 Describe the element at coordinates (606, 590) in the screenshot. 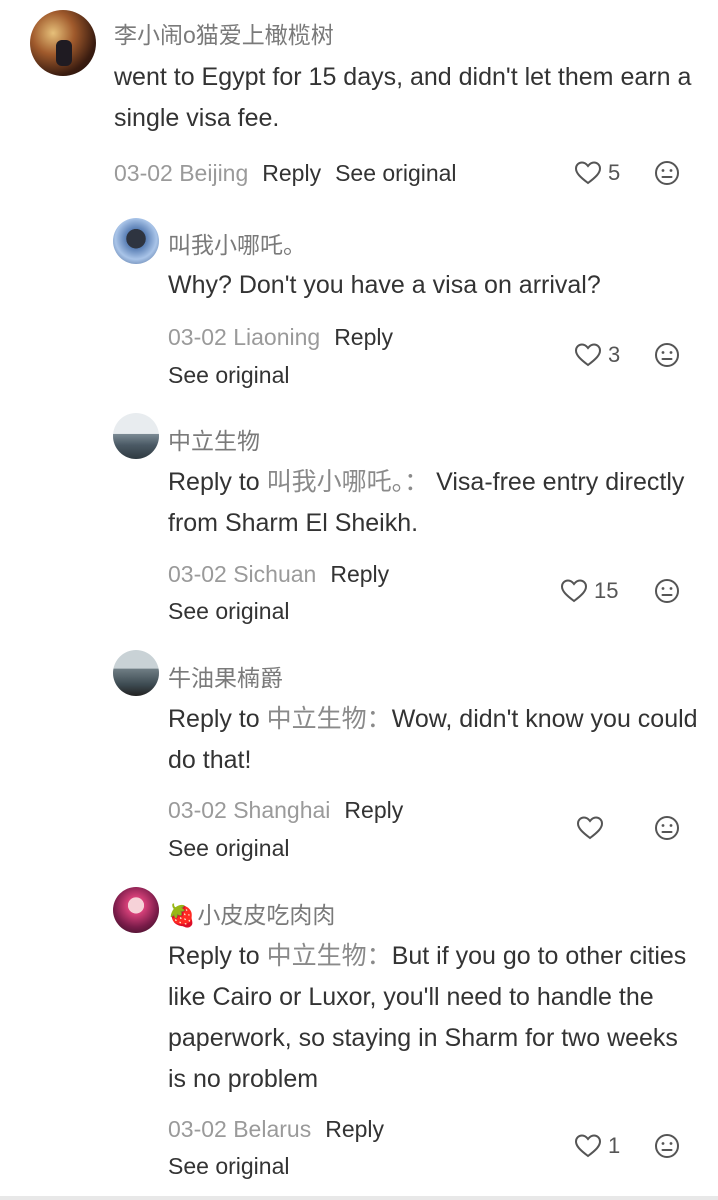

I see `like-count: 15` at that location.